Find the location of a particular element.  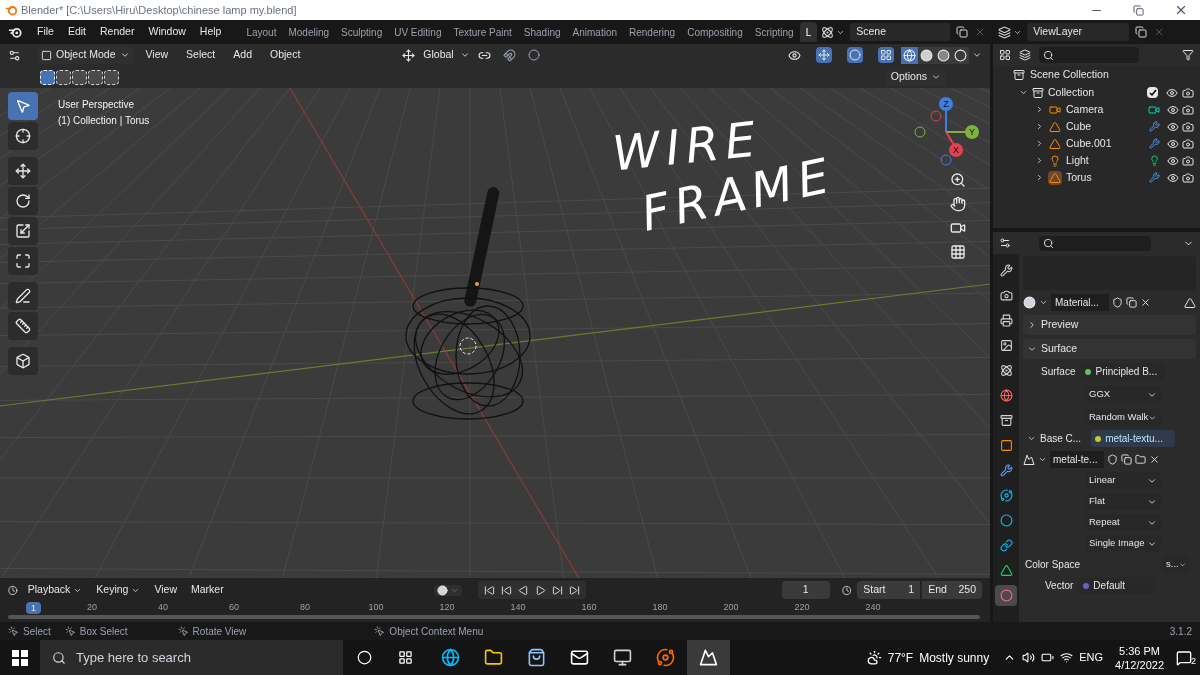

dropdown: GGX is located at coordinates (1123, 394).